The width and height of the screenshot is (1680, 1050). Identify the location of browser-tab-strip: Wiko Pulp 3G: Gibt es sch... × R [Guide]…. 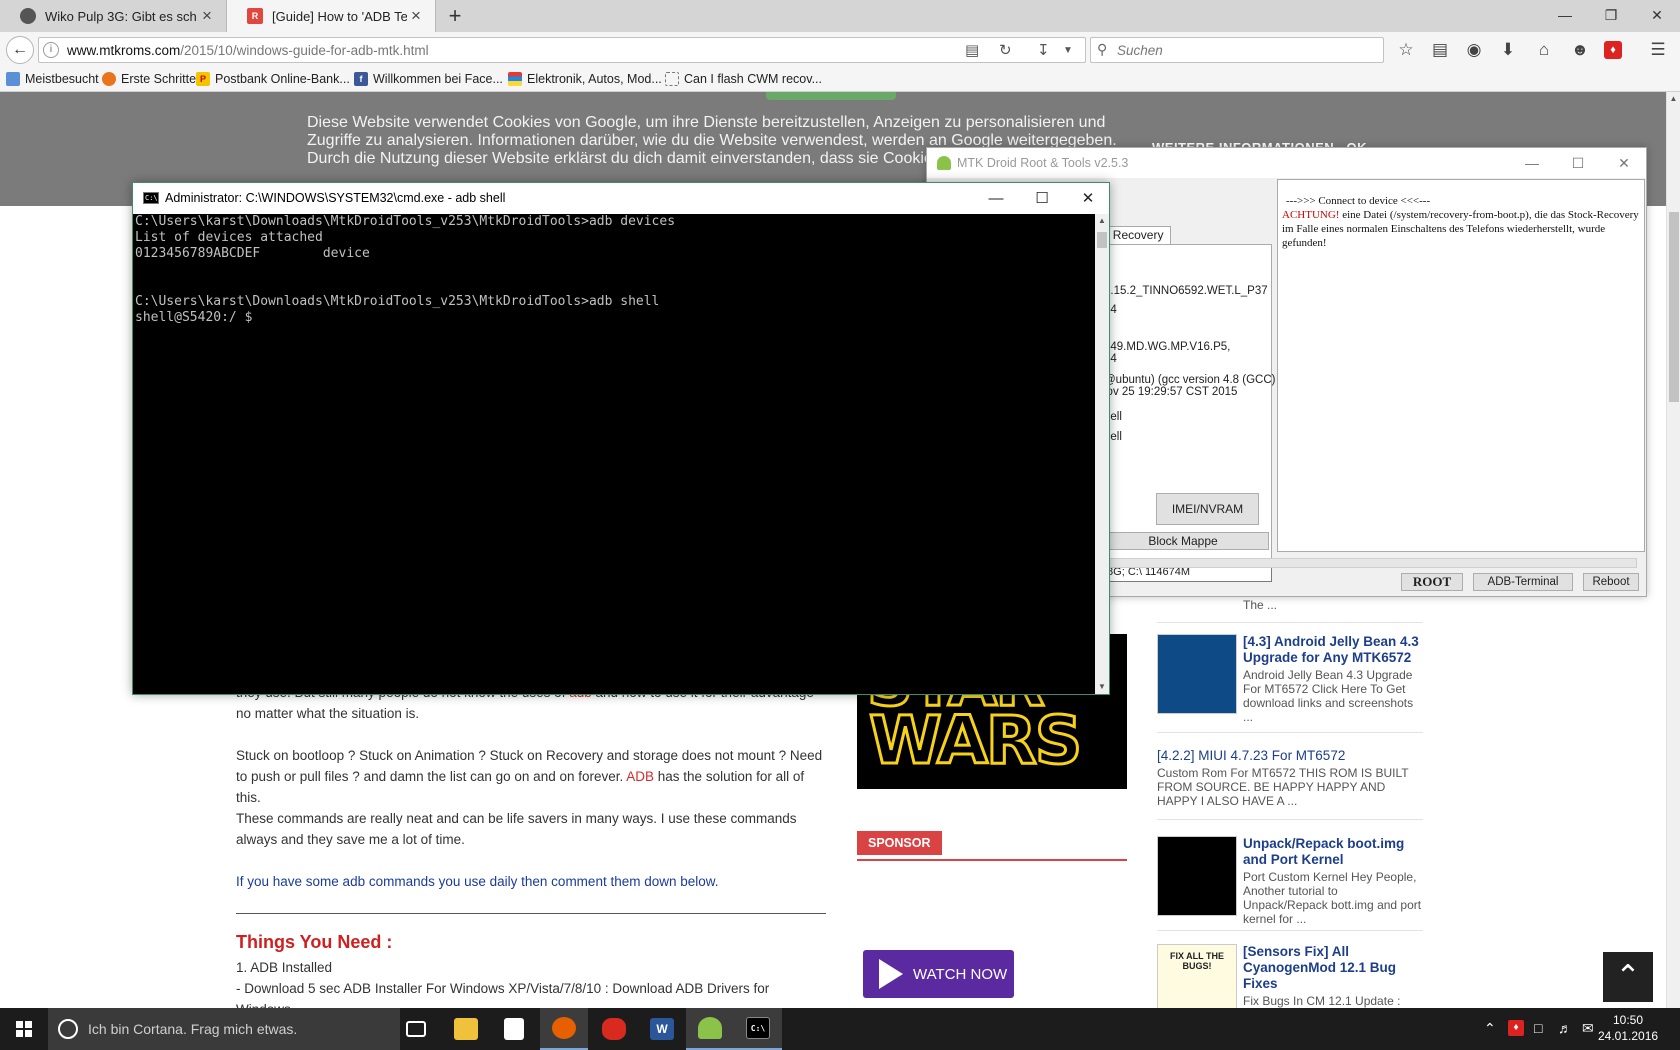
(840, 16).